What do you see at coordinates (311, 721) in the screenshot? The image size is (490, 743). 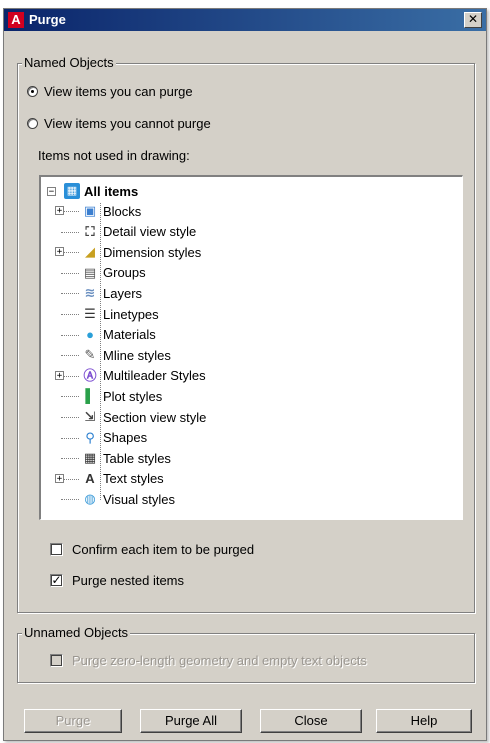 I see `close-button: Close` at bounding box center [311, 721].